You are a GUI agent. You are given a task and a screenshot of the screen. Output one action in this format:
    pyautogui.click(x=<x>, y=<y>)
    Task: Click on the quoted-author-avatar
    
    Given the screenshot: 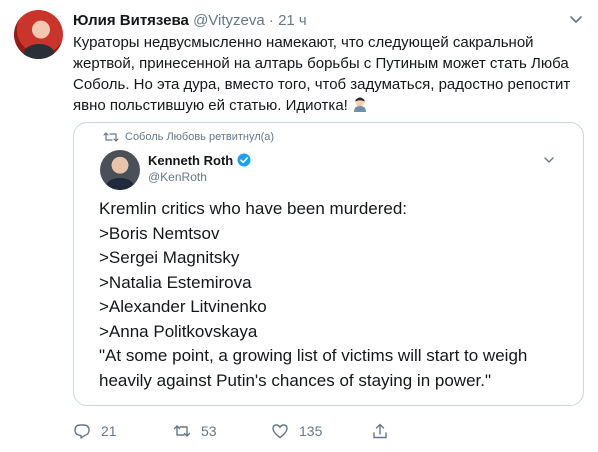 What is the action you would take?
    pyautogui.click(x=120, y=170)
    